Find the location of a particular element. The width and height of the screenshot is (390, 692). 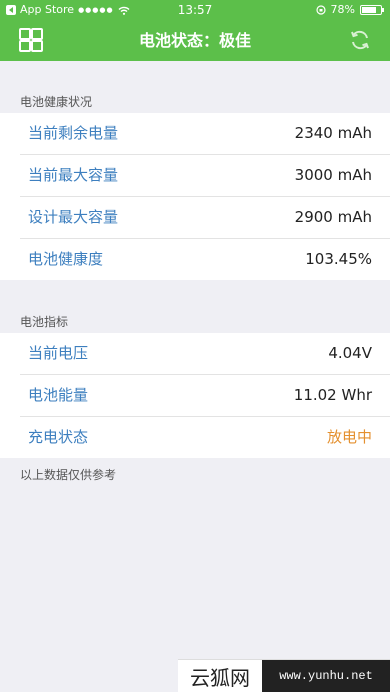

row-label: 当前剩余电量 is located at coordinates (73, 133).